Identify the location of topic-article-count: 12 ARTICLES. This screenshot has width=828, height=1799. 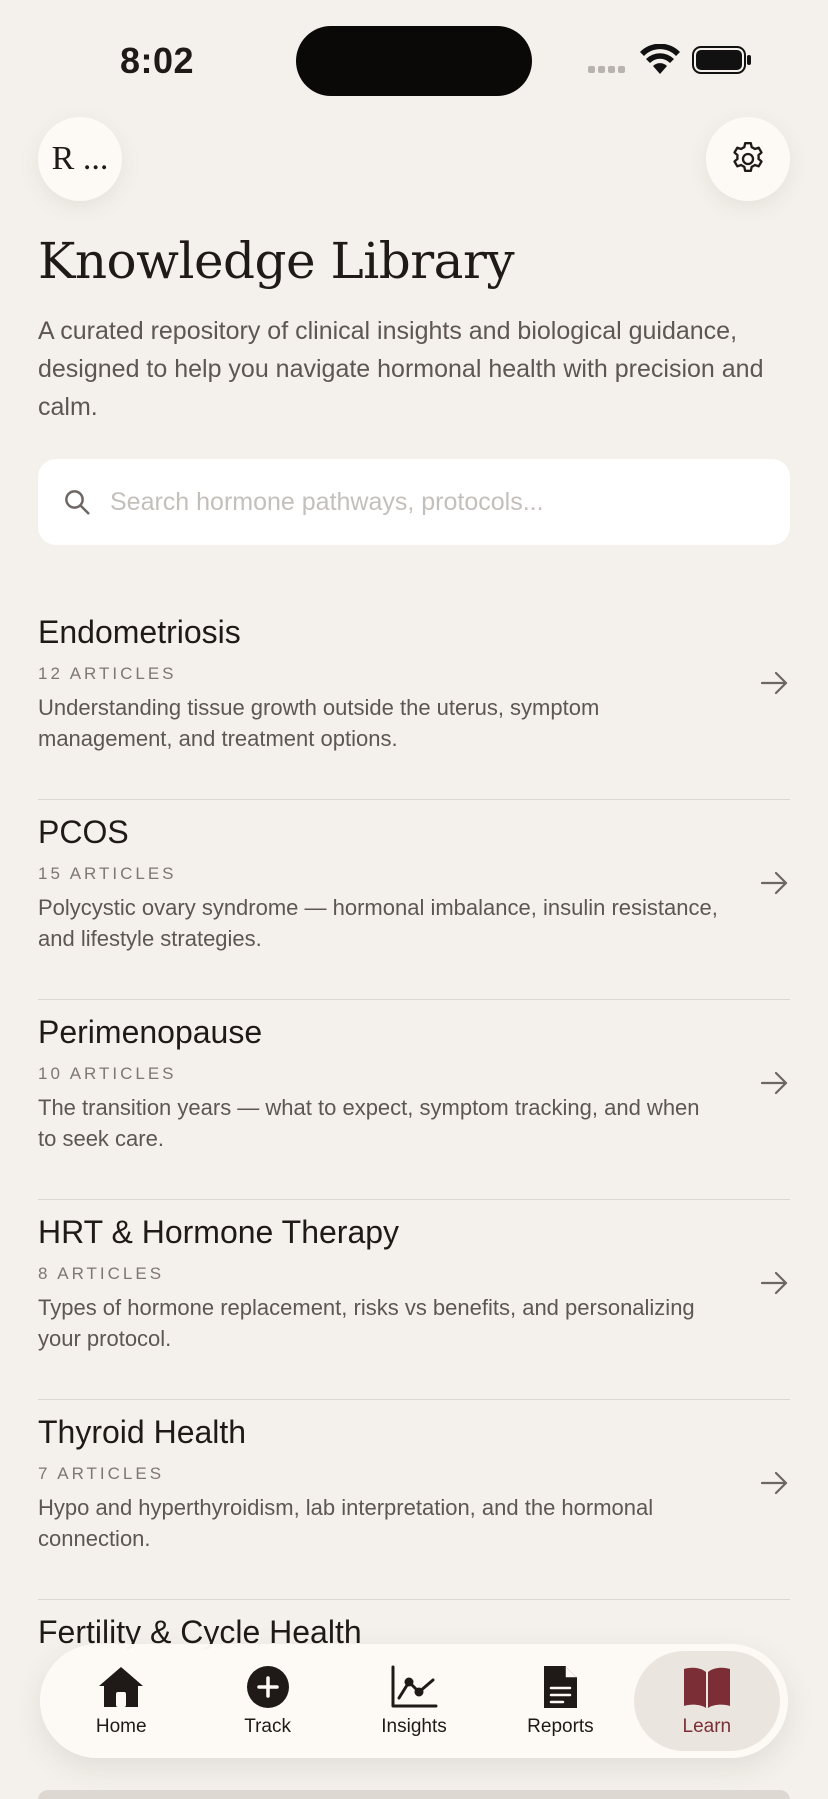
(107, 673).